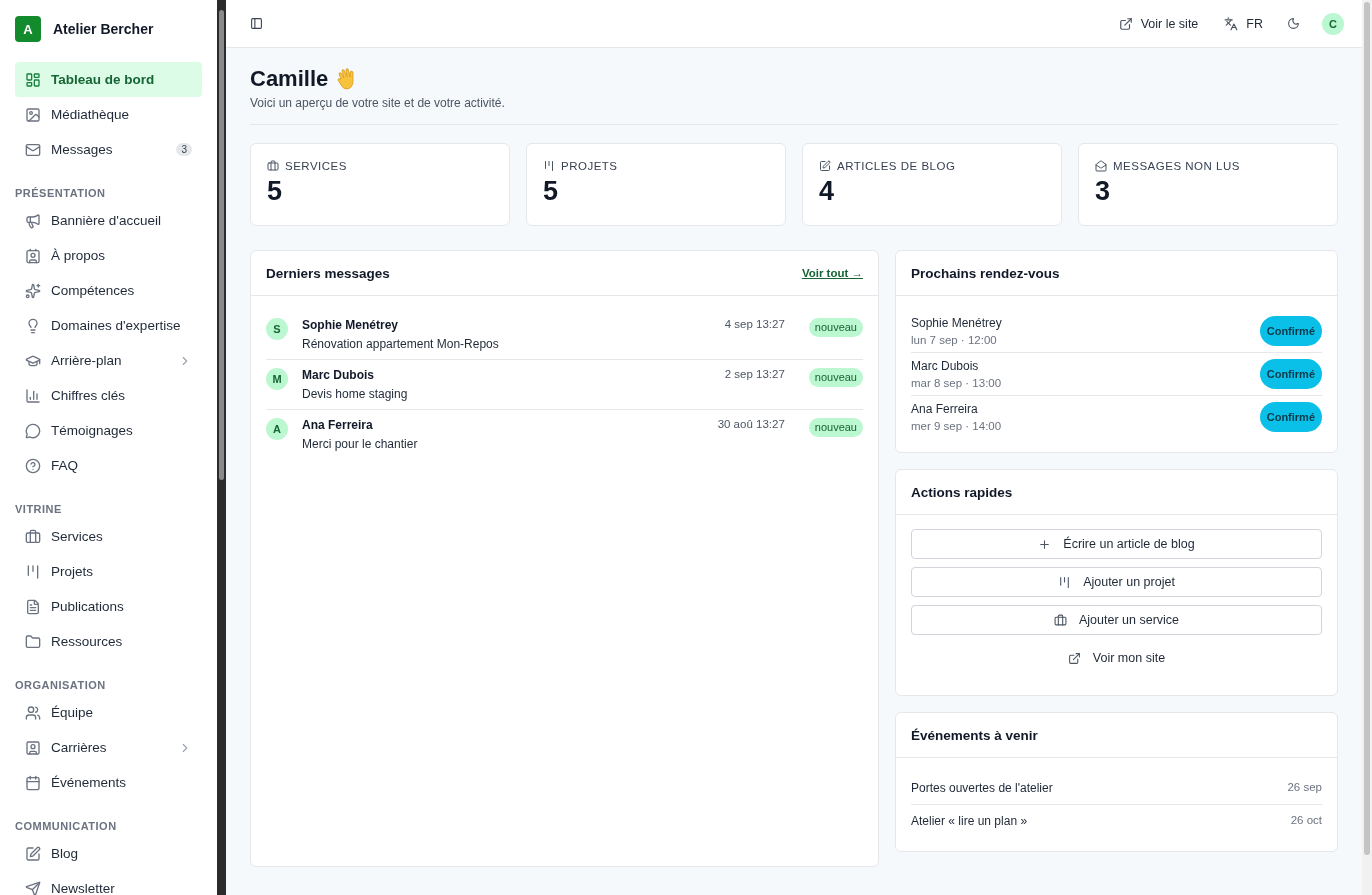  Describe the element at coordinates (351, 325) in the screenshot. I see `sender-name: Sophie Menétrey` at that location.